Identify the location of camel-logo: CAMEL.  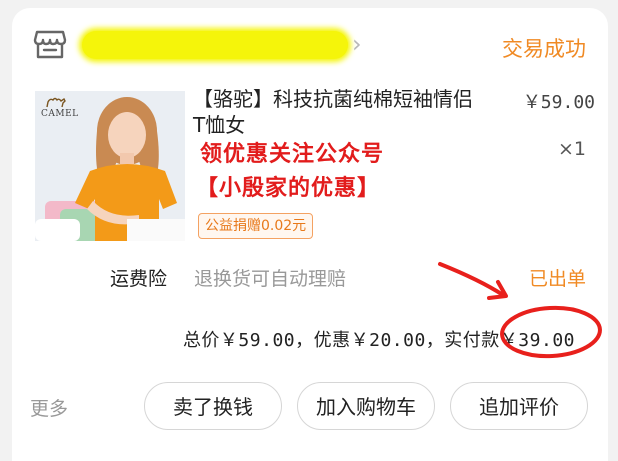
(60, 114).